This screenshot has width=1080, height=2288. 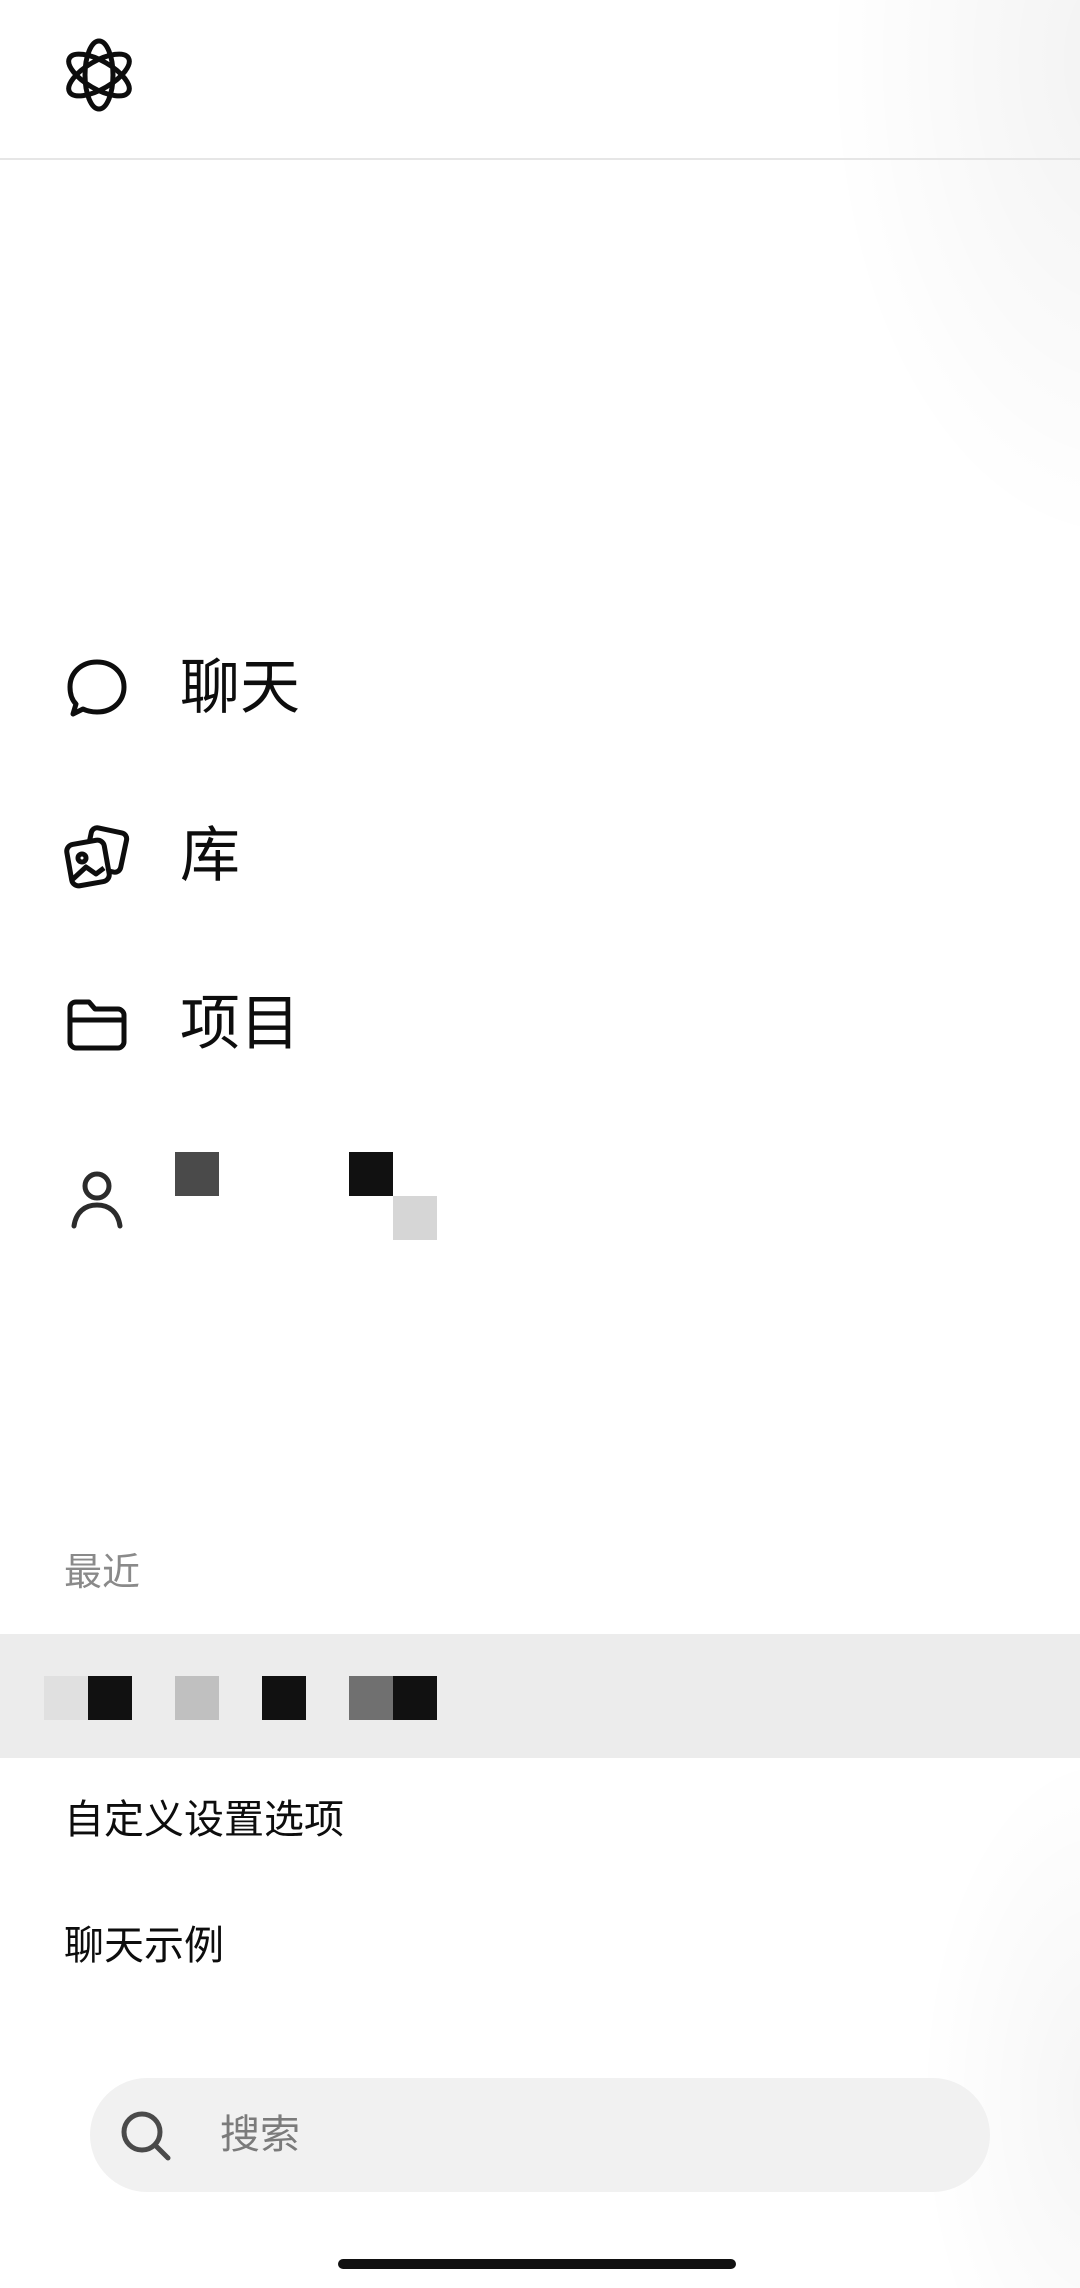 I want to click on recent-section-title: 最近, so click(x=102, y=1572).